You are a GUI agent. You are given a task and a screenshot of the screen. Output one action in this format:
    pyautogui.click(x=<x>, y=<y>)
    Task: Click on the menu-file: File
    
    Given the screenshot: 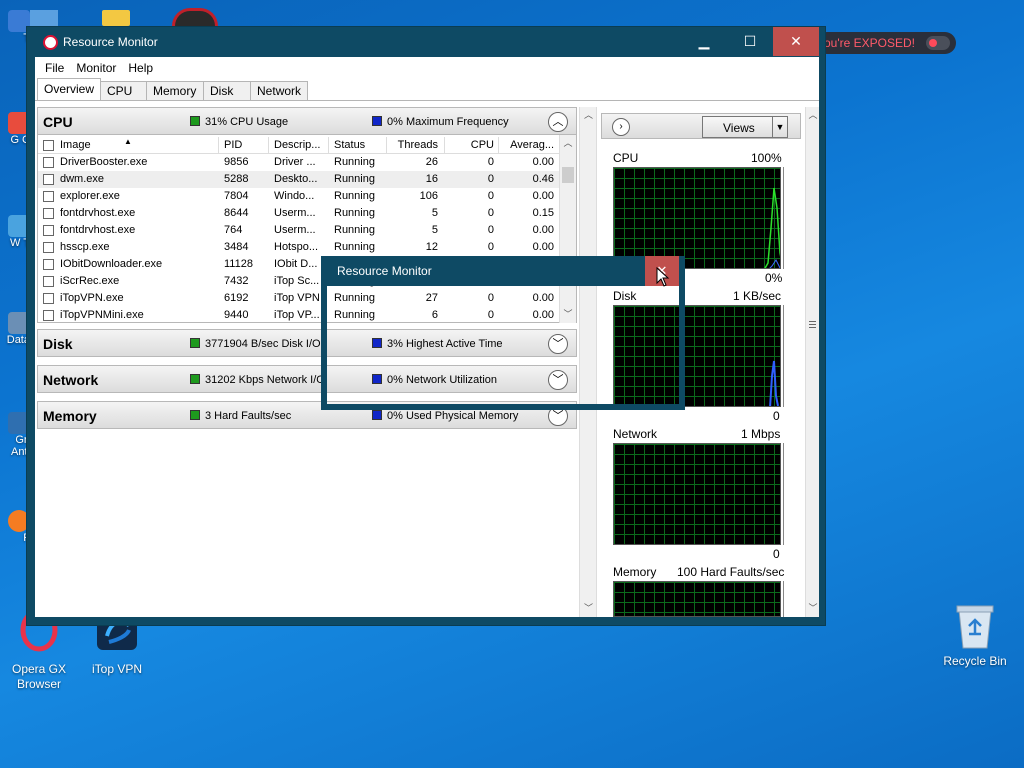 What is the action you would take?
    pyautogui.click(x=54, y=68)
    